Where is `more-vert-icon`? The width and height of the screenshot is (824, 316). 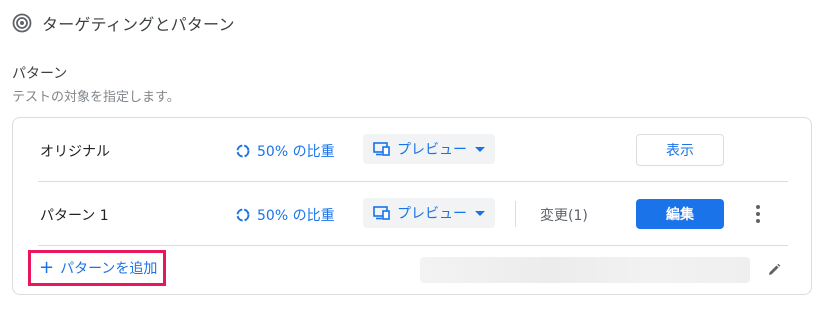
more-vert-icon is located at coordinates (758, 214).